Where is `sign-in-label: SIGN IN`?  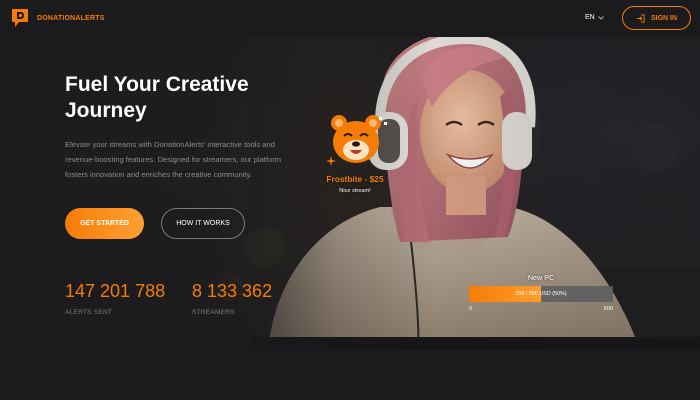 sign-in-label: SIGN IN is located at coordinates (664, 18).